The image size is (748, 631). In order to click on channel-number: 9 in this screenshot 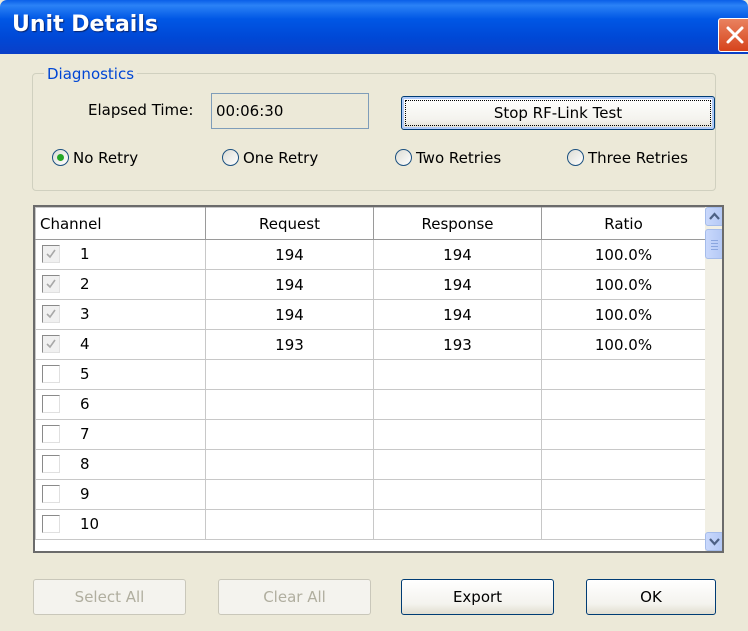, I will do `click(85, 494)`.